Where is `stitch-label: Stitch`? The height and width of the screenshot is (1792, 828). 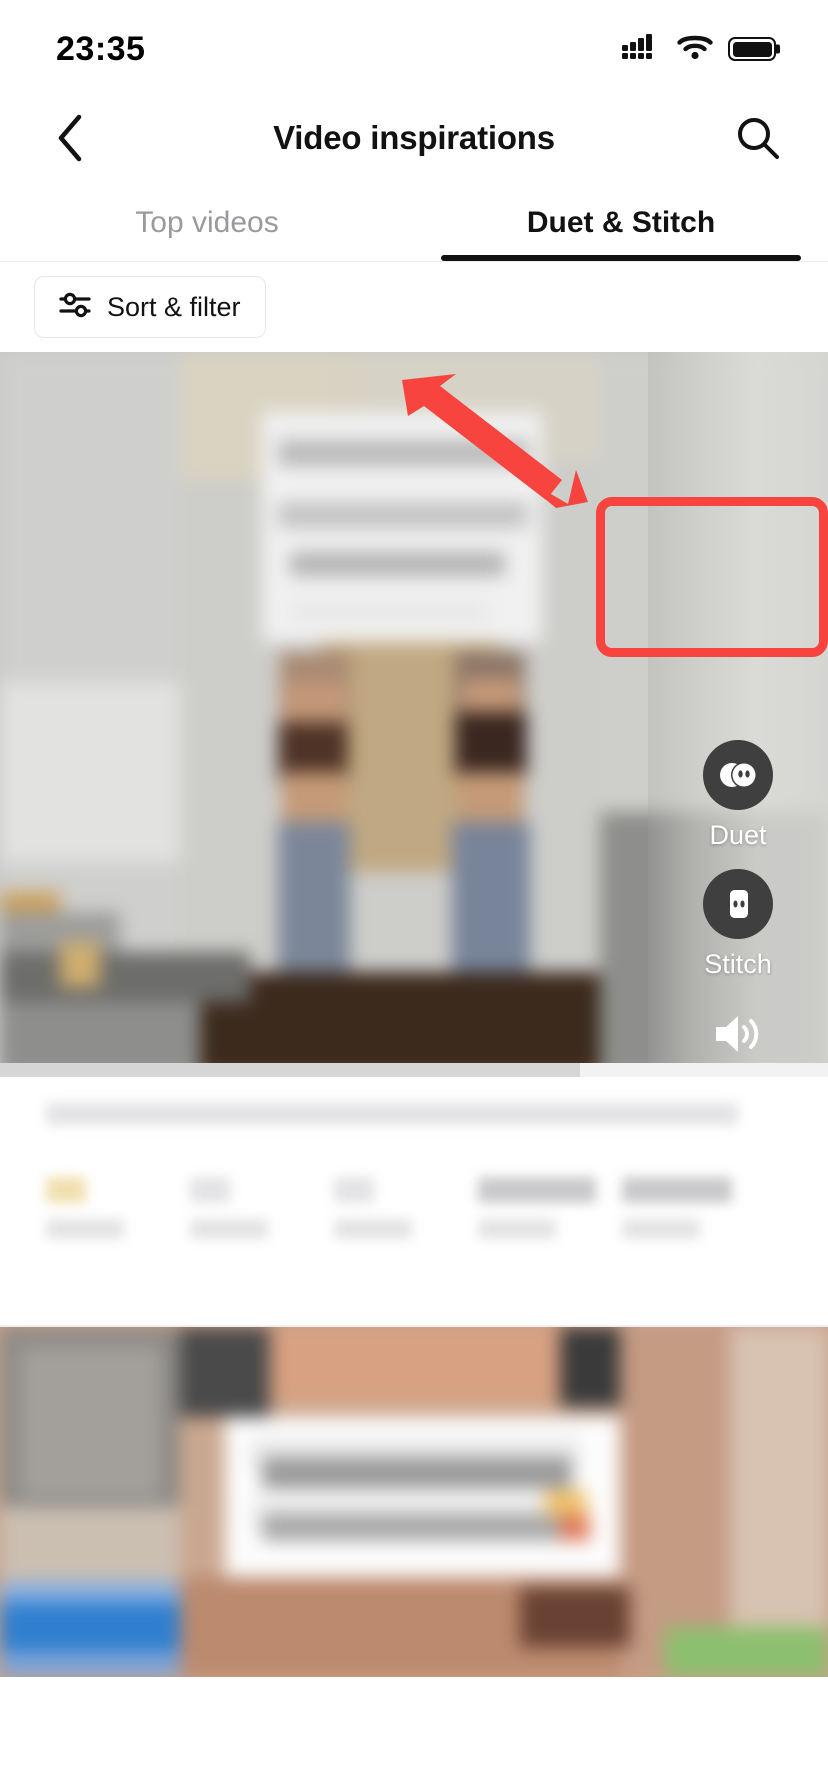
stitch-label: Stitch is located at coordinates (738, 964).